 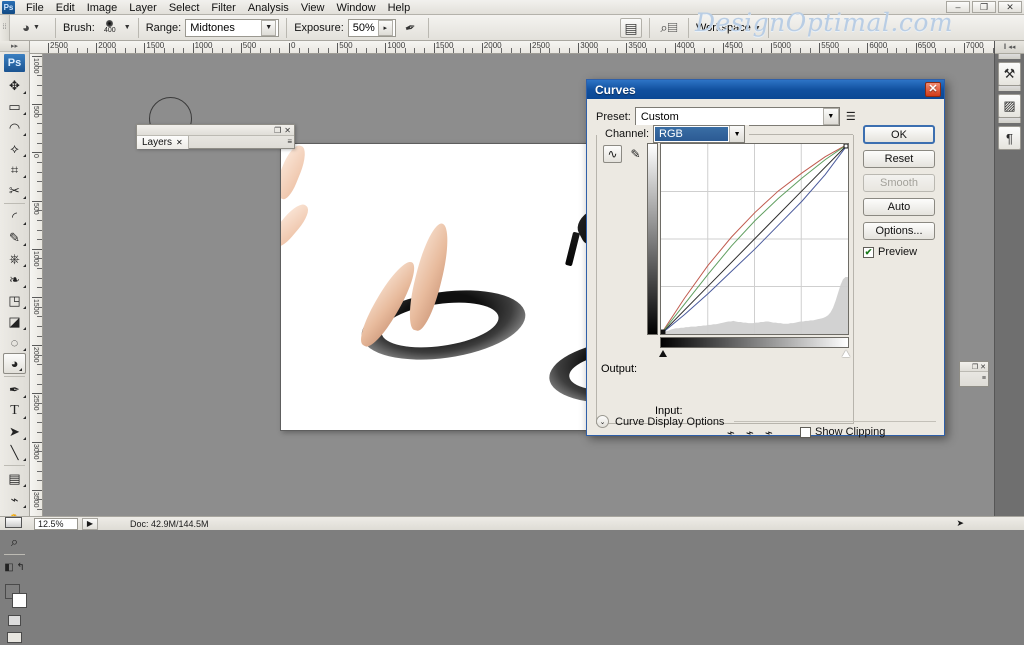 What do you see at coordinates (14, 190) in the screenshot?
I see `slice-tool: ✂` at bounding box center [14, 190].